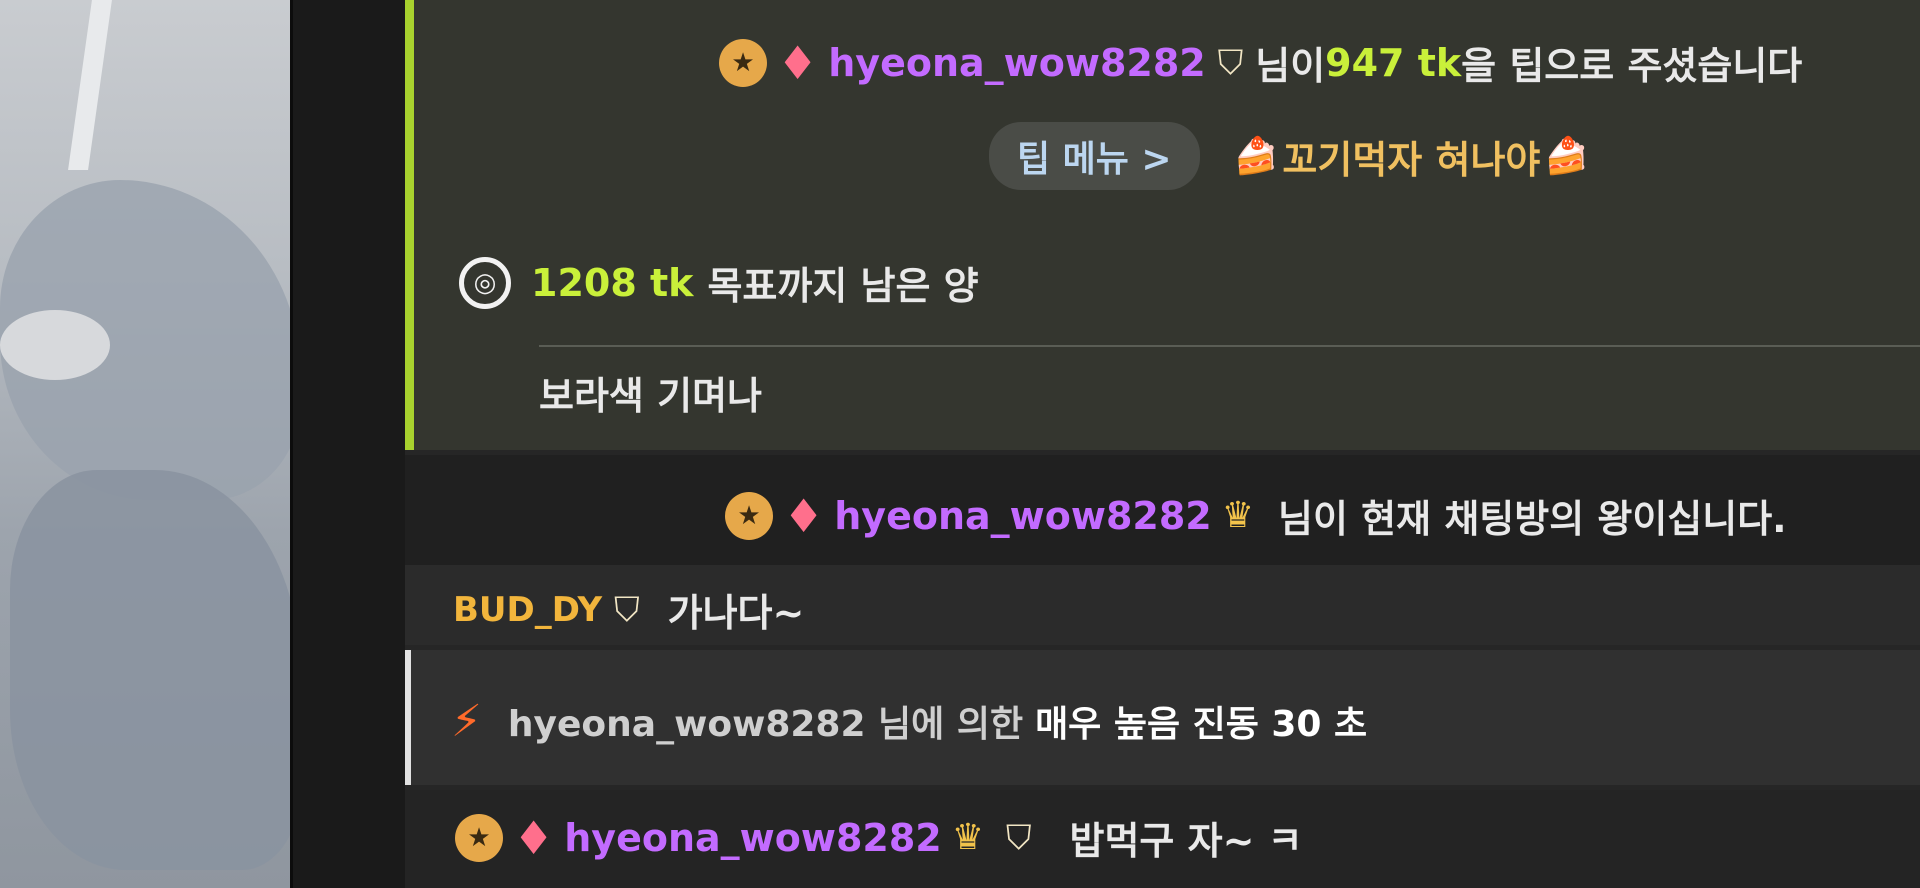 Image resolution: width=1920 pixels, height=888 pixels. What do you see at coordinates (843, 286) in the screenshot?
I see `goal-text: 목표까지 남은 양` at bounding box center [843, 286].